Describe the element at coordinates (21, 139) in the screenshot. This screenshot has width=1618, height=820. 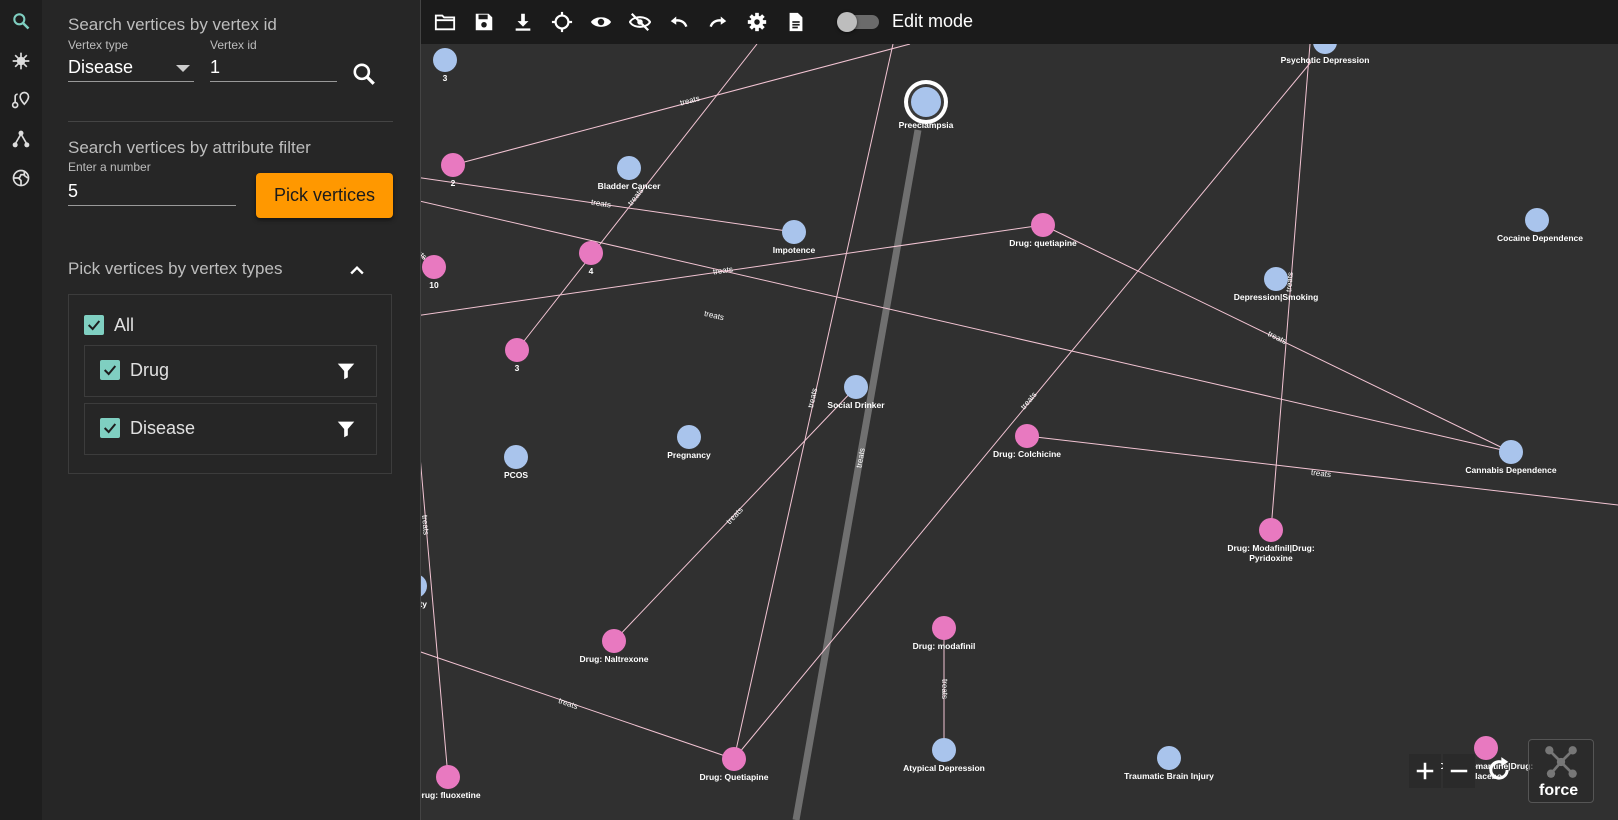
I see `graph-icon` at that location.